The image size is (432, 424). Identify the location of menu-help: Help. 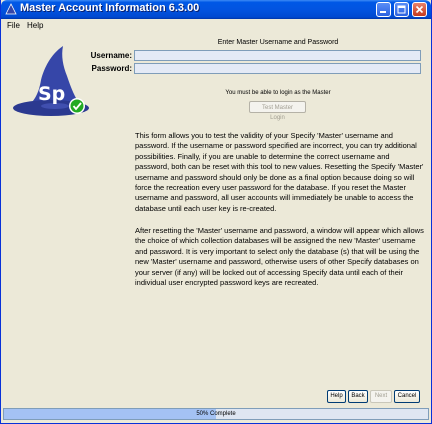
(35, 25).